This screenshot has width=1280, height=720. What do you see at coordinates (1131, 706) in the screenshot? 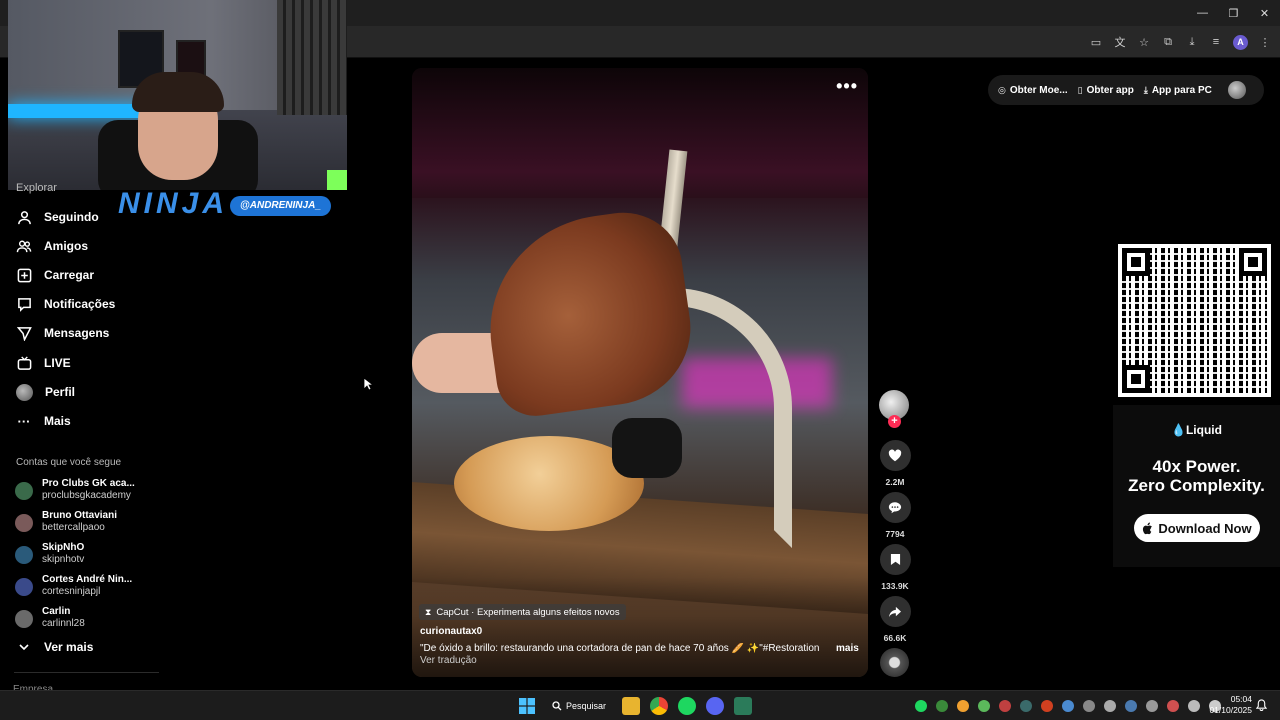
I see `steam-tray-icon` at bounding box center [1131, 706].